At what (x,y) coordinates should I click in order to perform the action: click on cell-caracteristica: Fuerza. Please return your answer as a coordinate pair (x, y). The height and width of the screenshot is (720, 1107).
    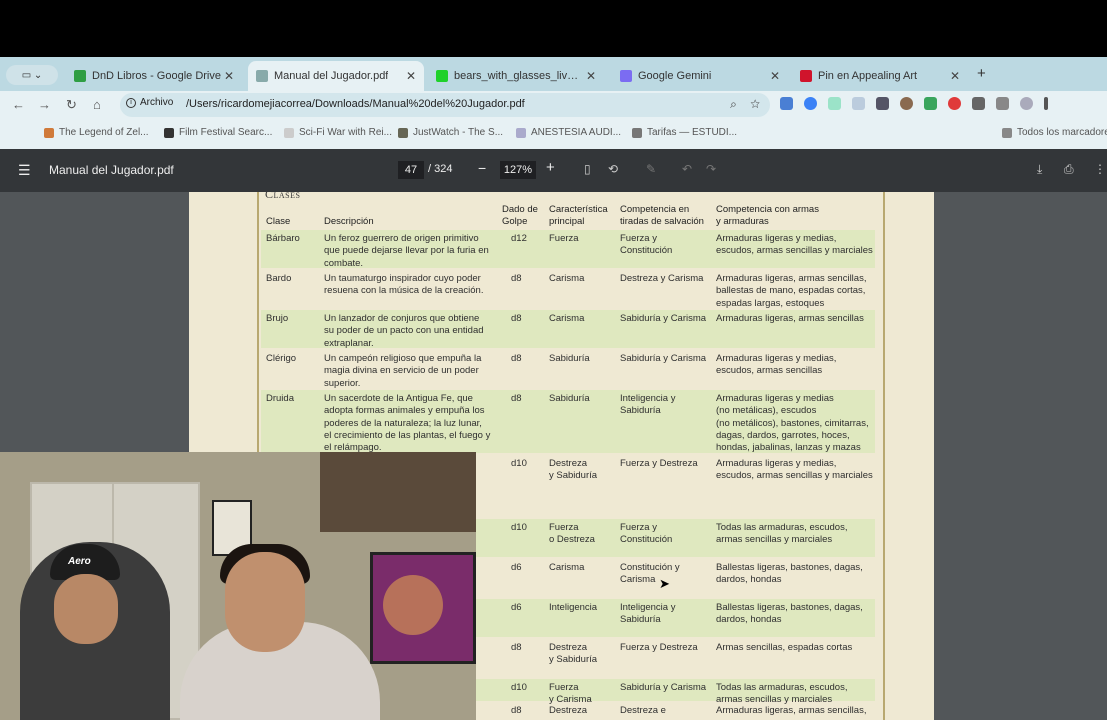
    Looking at the image, I should click on (564, 239).